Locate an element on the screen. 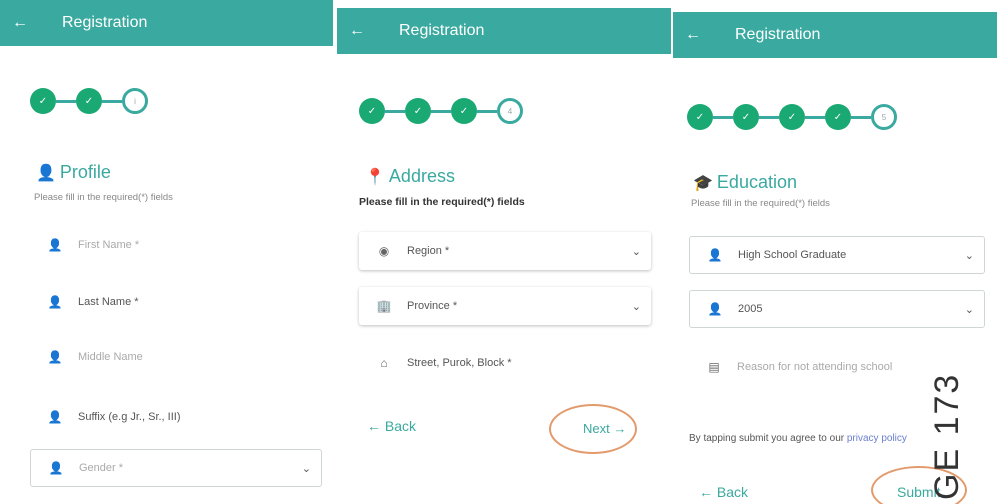  section-title: 👤 Profile is located at coordinates (73, 172).